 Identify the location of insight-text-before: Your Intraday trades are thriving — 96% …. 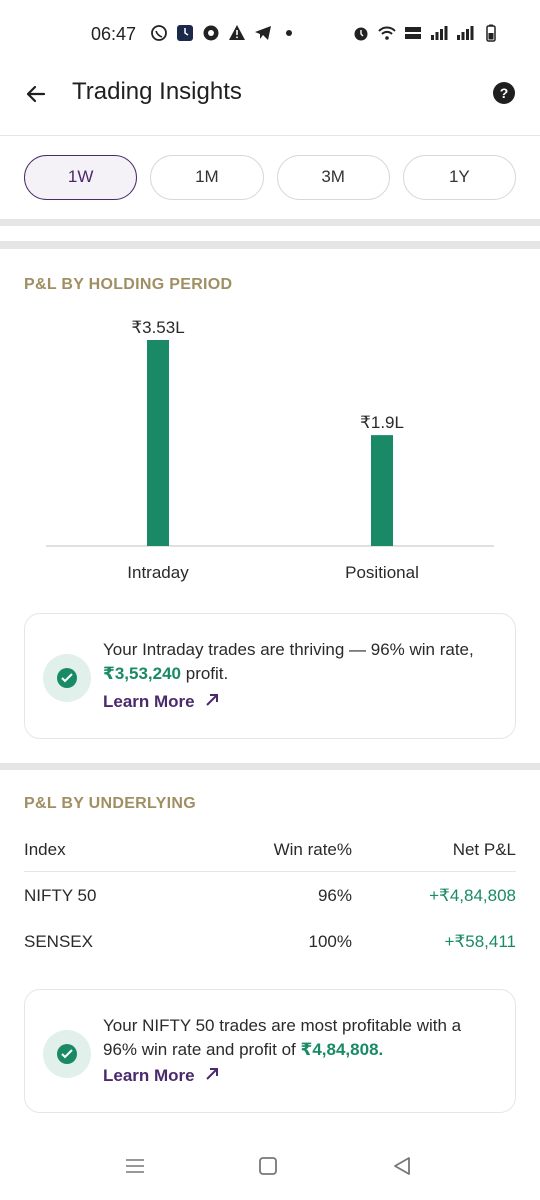
(288, 649).